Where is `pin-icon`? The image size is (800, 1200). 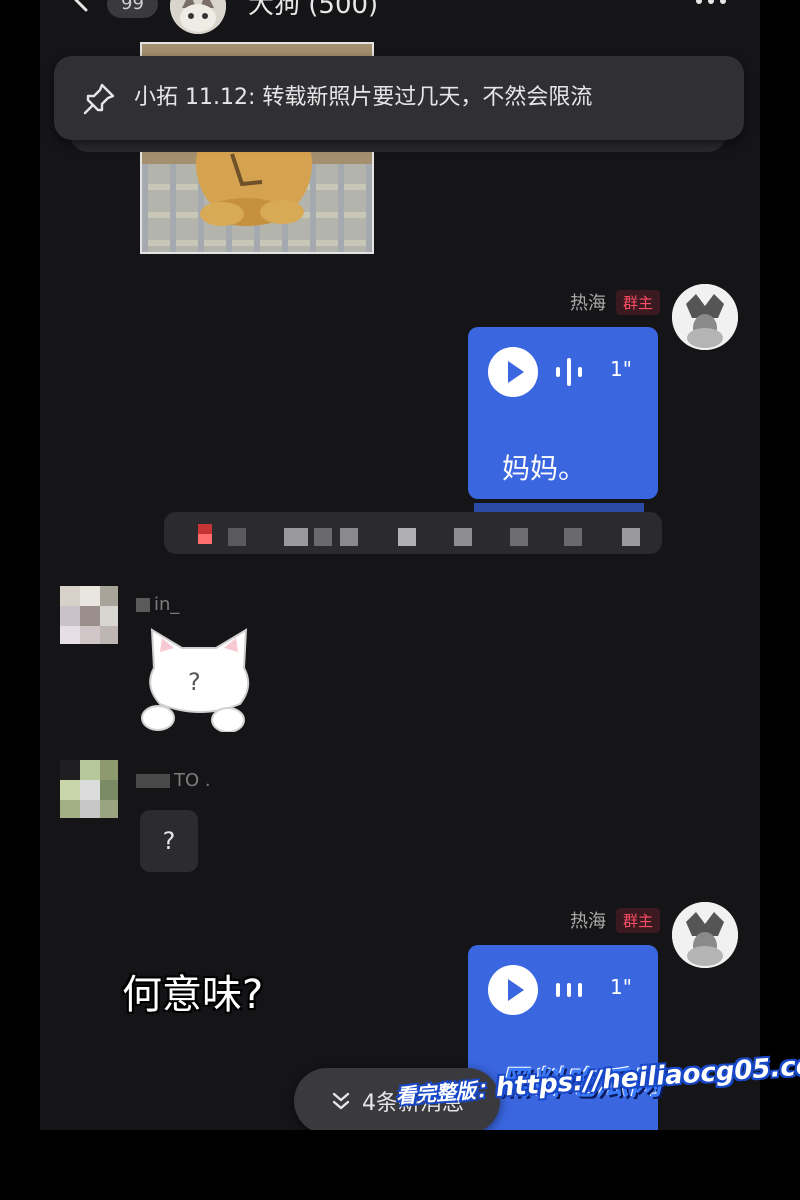
pin-icon is located at coordinates (99, 99).